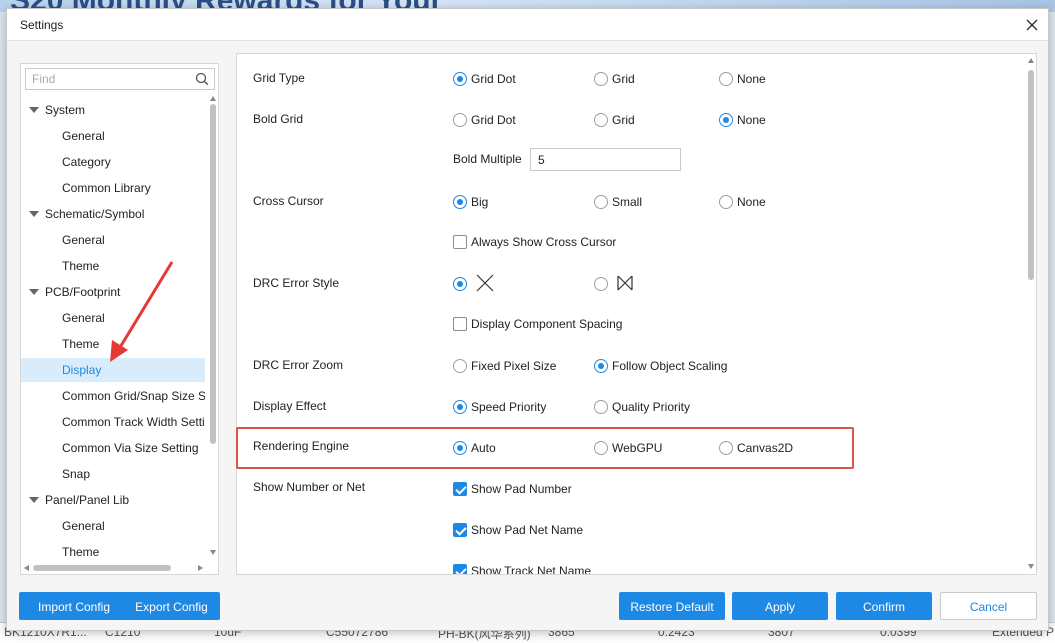  I want to click on display-component-spacing-checkbox: Display Component Spacing, so click(537, 324).